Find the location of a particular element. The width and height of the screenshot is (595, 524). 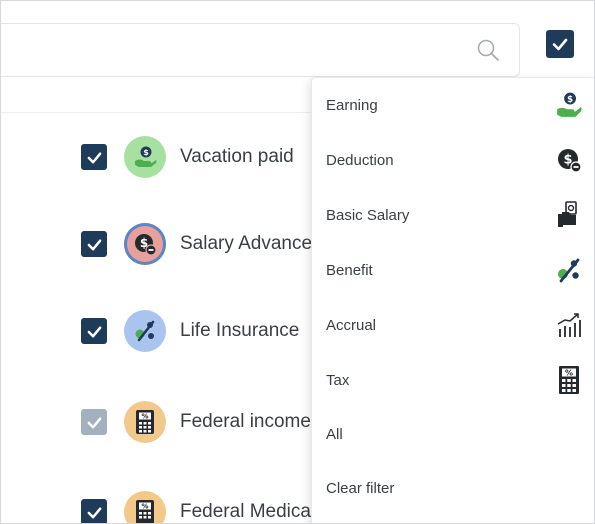

search-box is located at coordinates (260, 50).